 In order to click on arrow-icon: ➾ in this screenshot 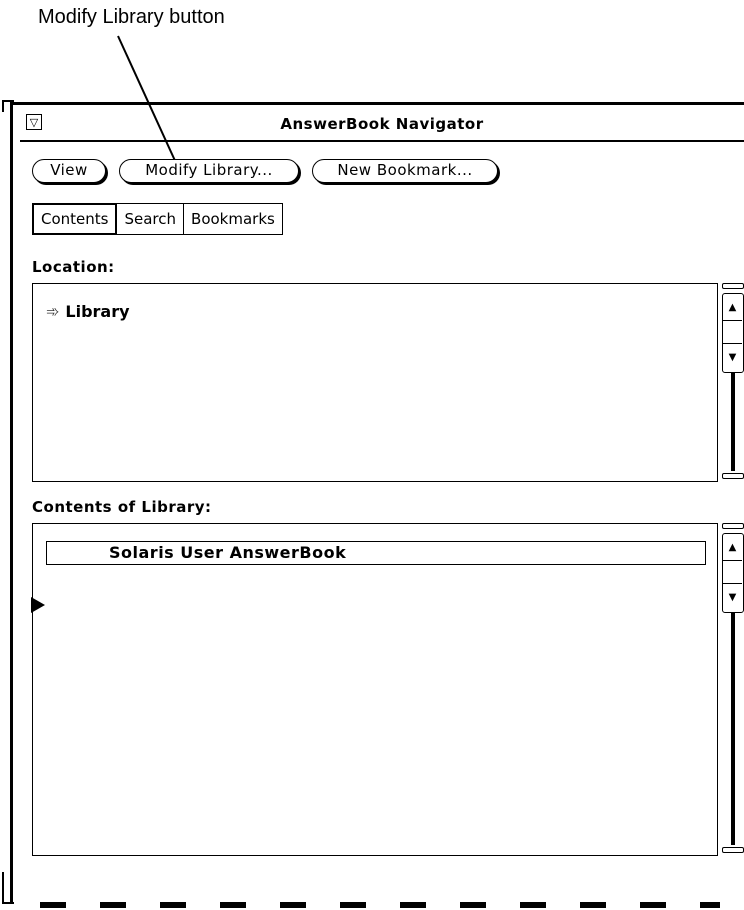, I will do `click(53, 311)`.